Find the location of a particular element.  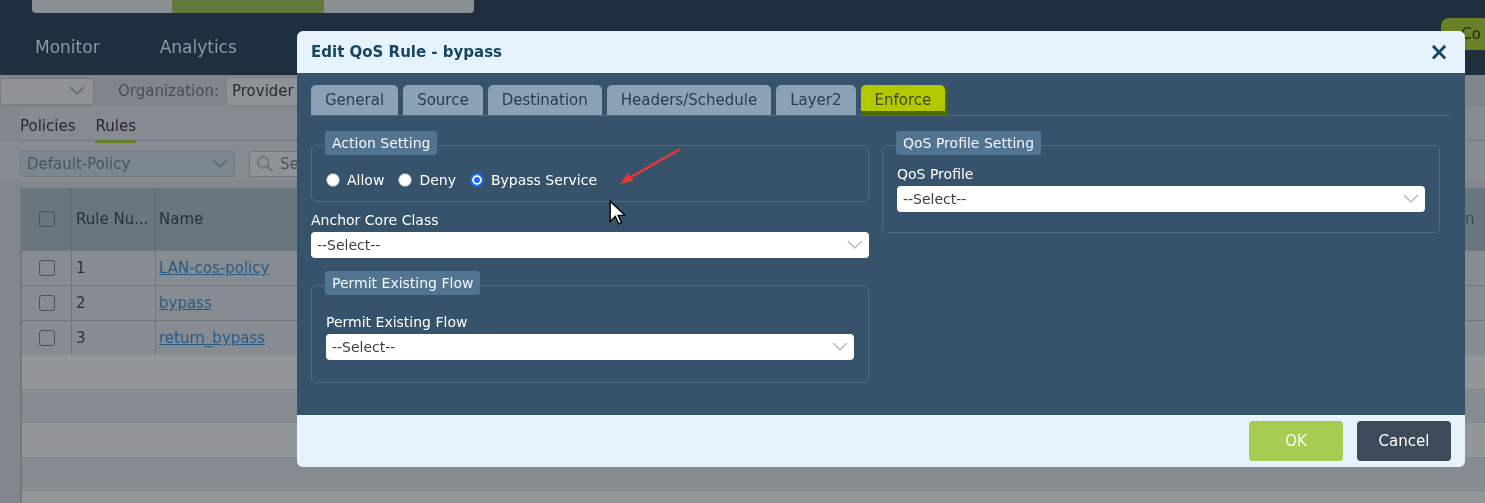

tab: Headers/Schedule is located at coordinates (689, 100).